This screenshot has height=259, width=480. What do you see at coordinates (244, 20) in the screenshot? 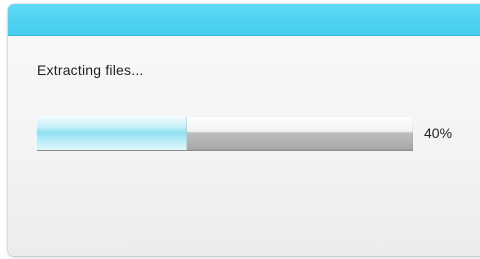
I see `dialog-titlebar` at bounding box center [244, 20].